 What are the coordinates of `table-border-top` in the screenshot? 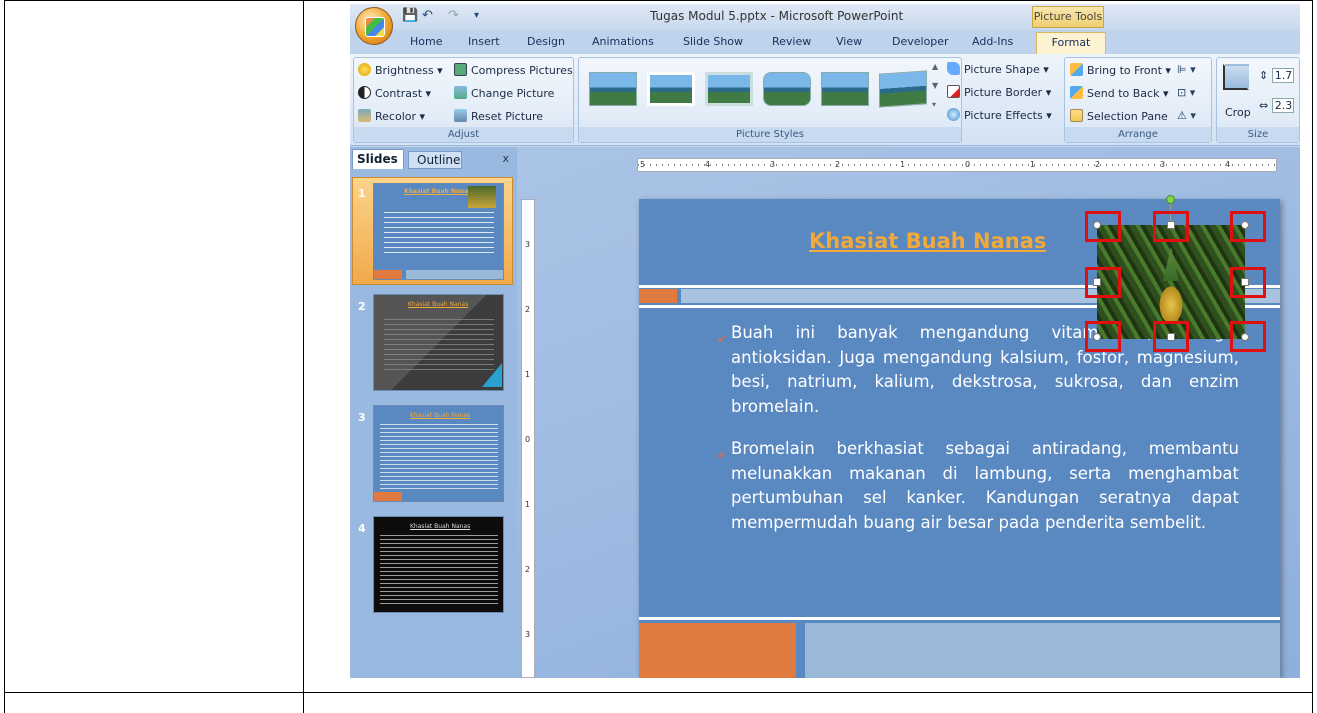 It's located at (658, 0).